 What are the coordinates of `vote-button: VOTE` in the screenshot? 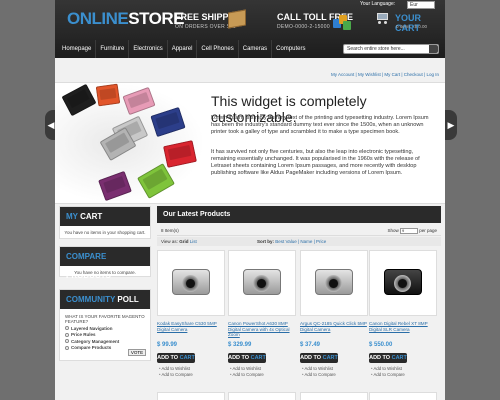 It's located at (137, 352).